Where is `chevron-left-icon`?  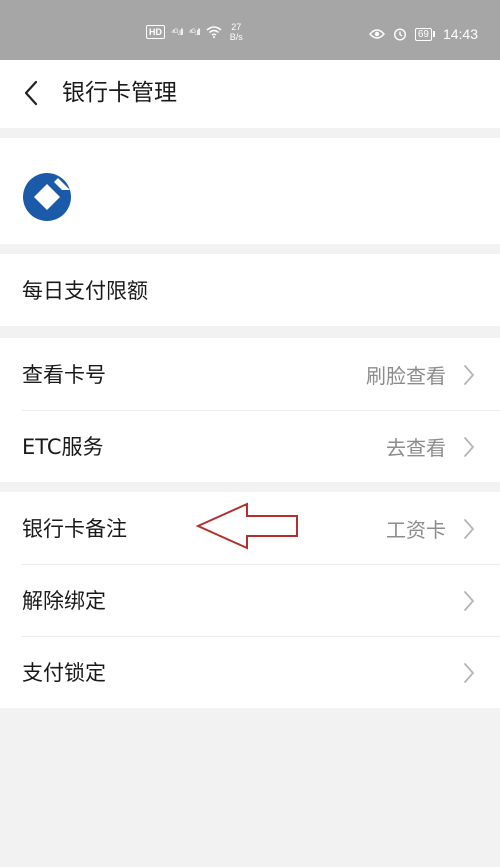
chevron-left-icon is located at coordinates (33, 93).